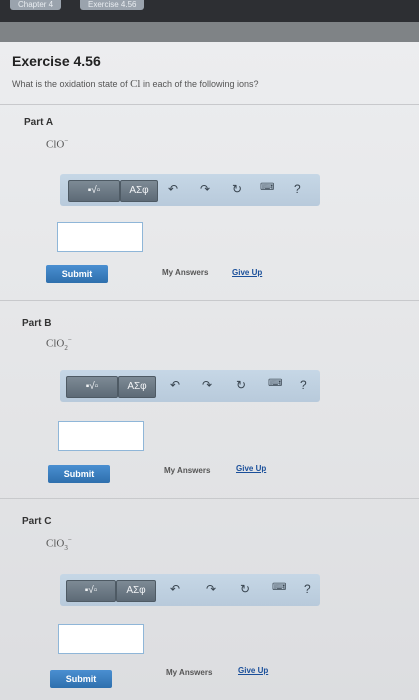 Image resolution: width=419 pixels, height=700 pixels. I want to click on element-symbol: Cl, so click(135, 84).